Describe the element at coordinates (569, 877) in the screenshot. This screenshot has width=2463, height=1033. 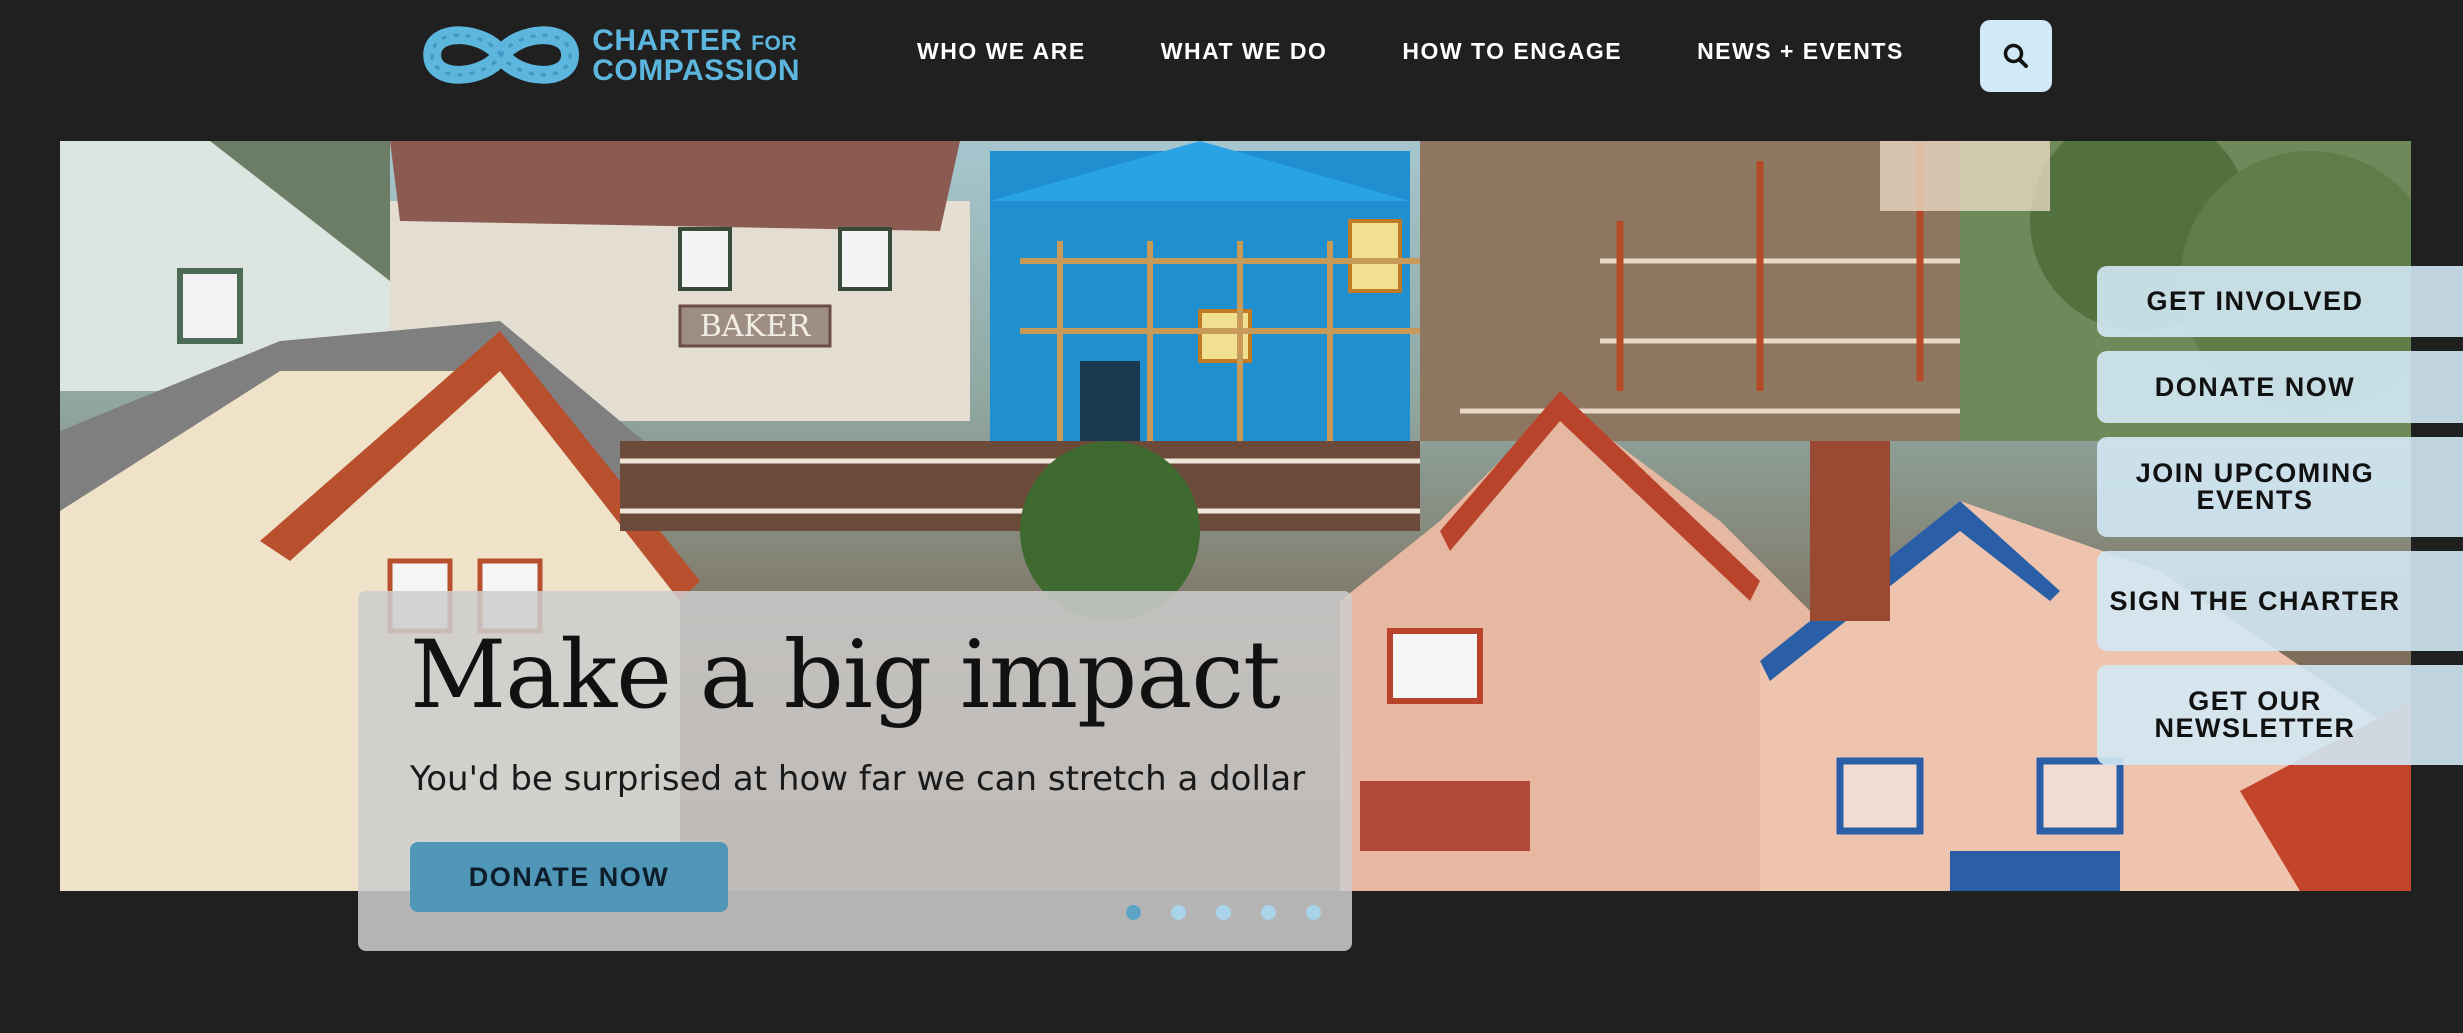
I see `hero-donate-button: DONATE NOW` at that location.